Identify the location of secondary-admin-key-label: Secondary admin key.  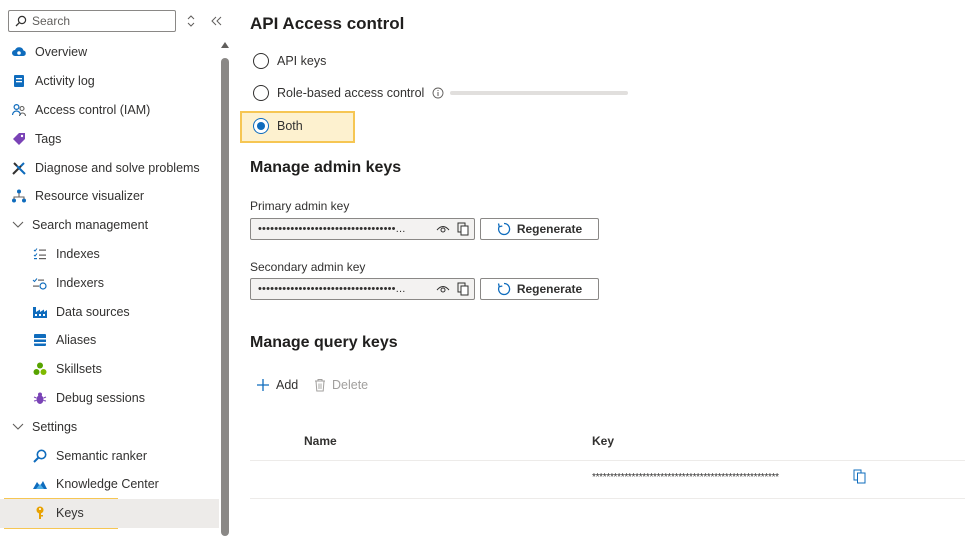
(308, 267).